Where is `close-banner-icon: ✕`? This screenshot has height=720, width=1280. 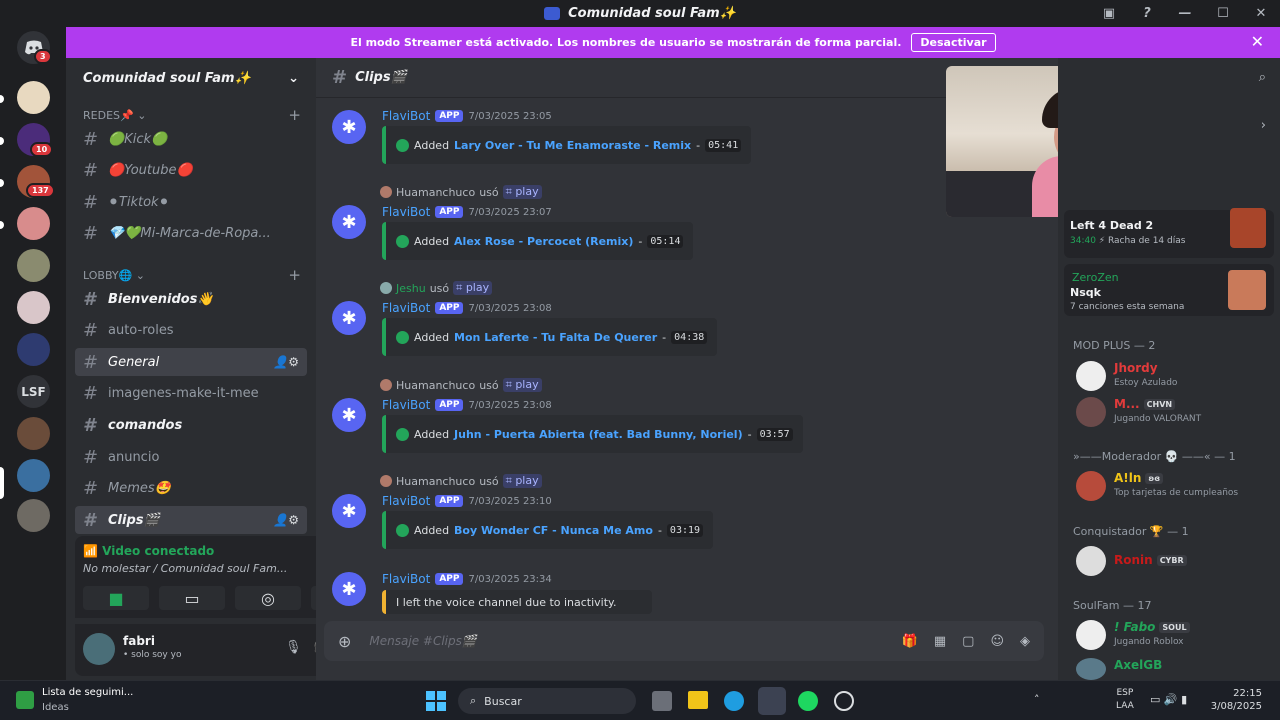 close-banner-icon: ✕ is located at coordinates (1257, 41).